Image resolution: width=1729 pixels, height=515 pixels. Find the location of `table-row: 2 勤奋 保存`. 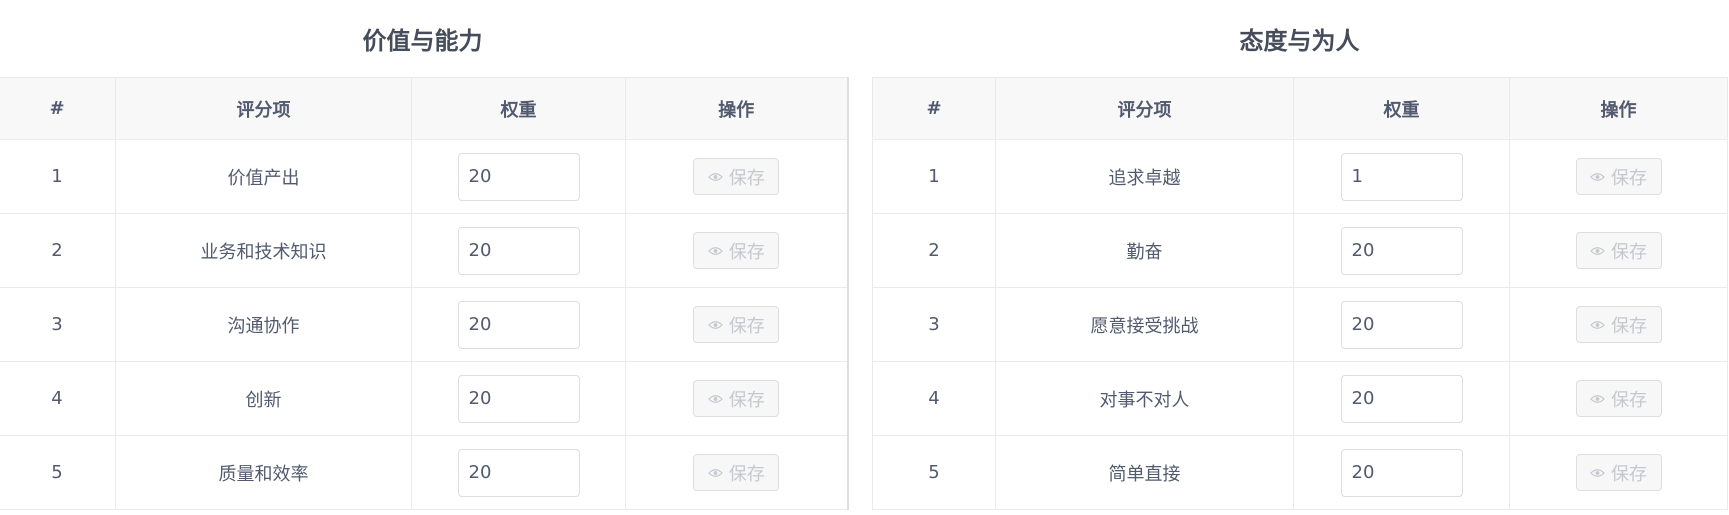

table-row: 2 勤奋 保存 is located at coordinates (1300, 250).